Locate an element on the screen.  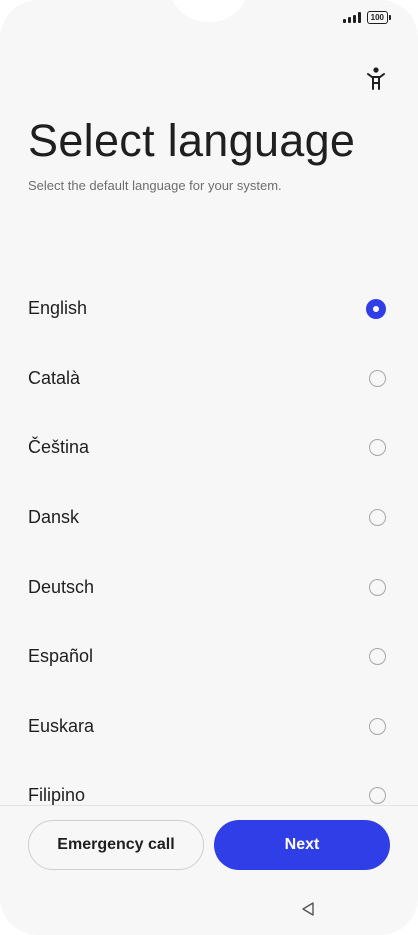
battery-level: 100 is located at coordinates (377, 17).